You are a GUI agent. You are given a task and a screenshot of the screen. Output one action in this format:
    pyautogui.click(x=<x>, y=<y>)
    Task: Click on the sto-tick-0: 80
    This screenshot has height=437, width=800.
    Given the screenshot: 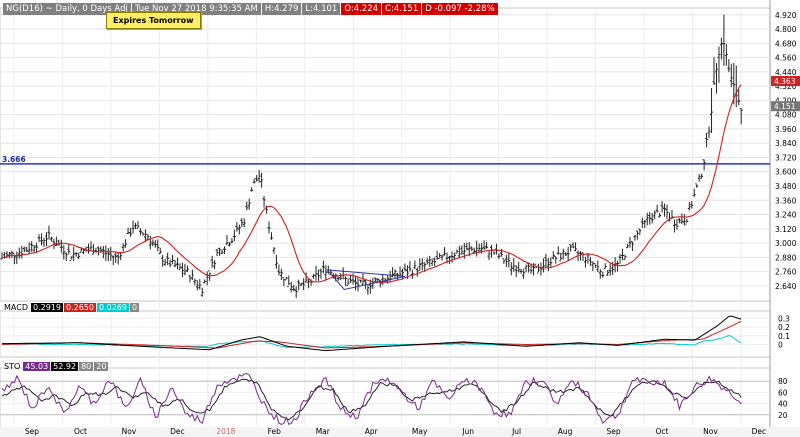 What is the action you would take?
    pyautogui.click(x=783, y=381)
    